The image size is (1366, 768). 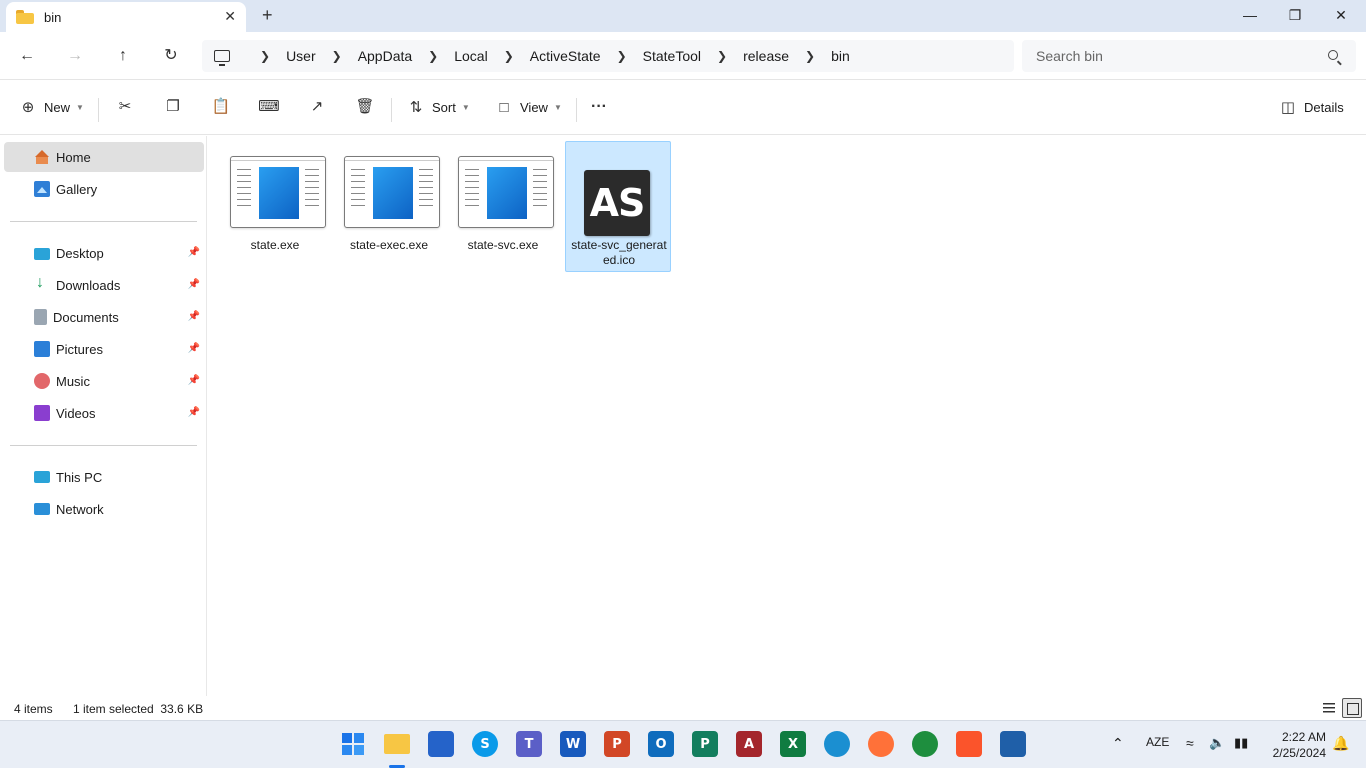 I want to click on breadcrumb-item: Local, so click(x=470, y=56).